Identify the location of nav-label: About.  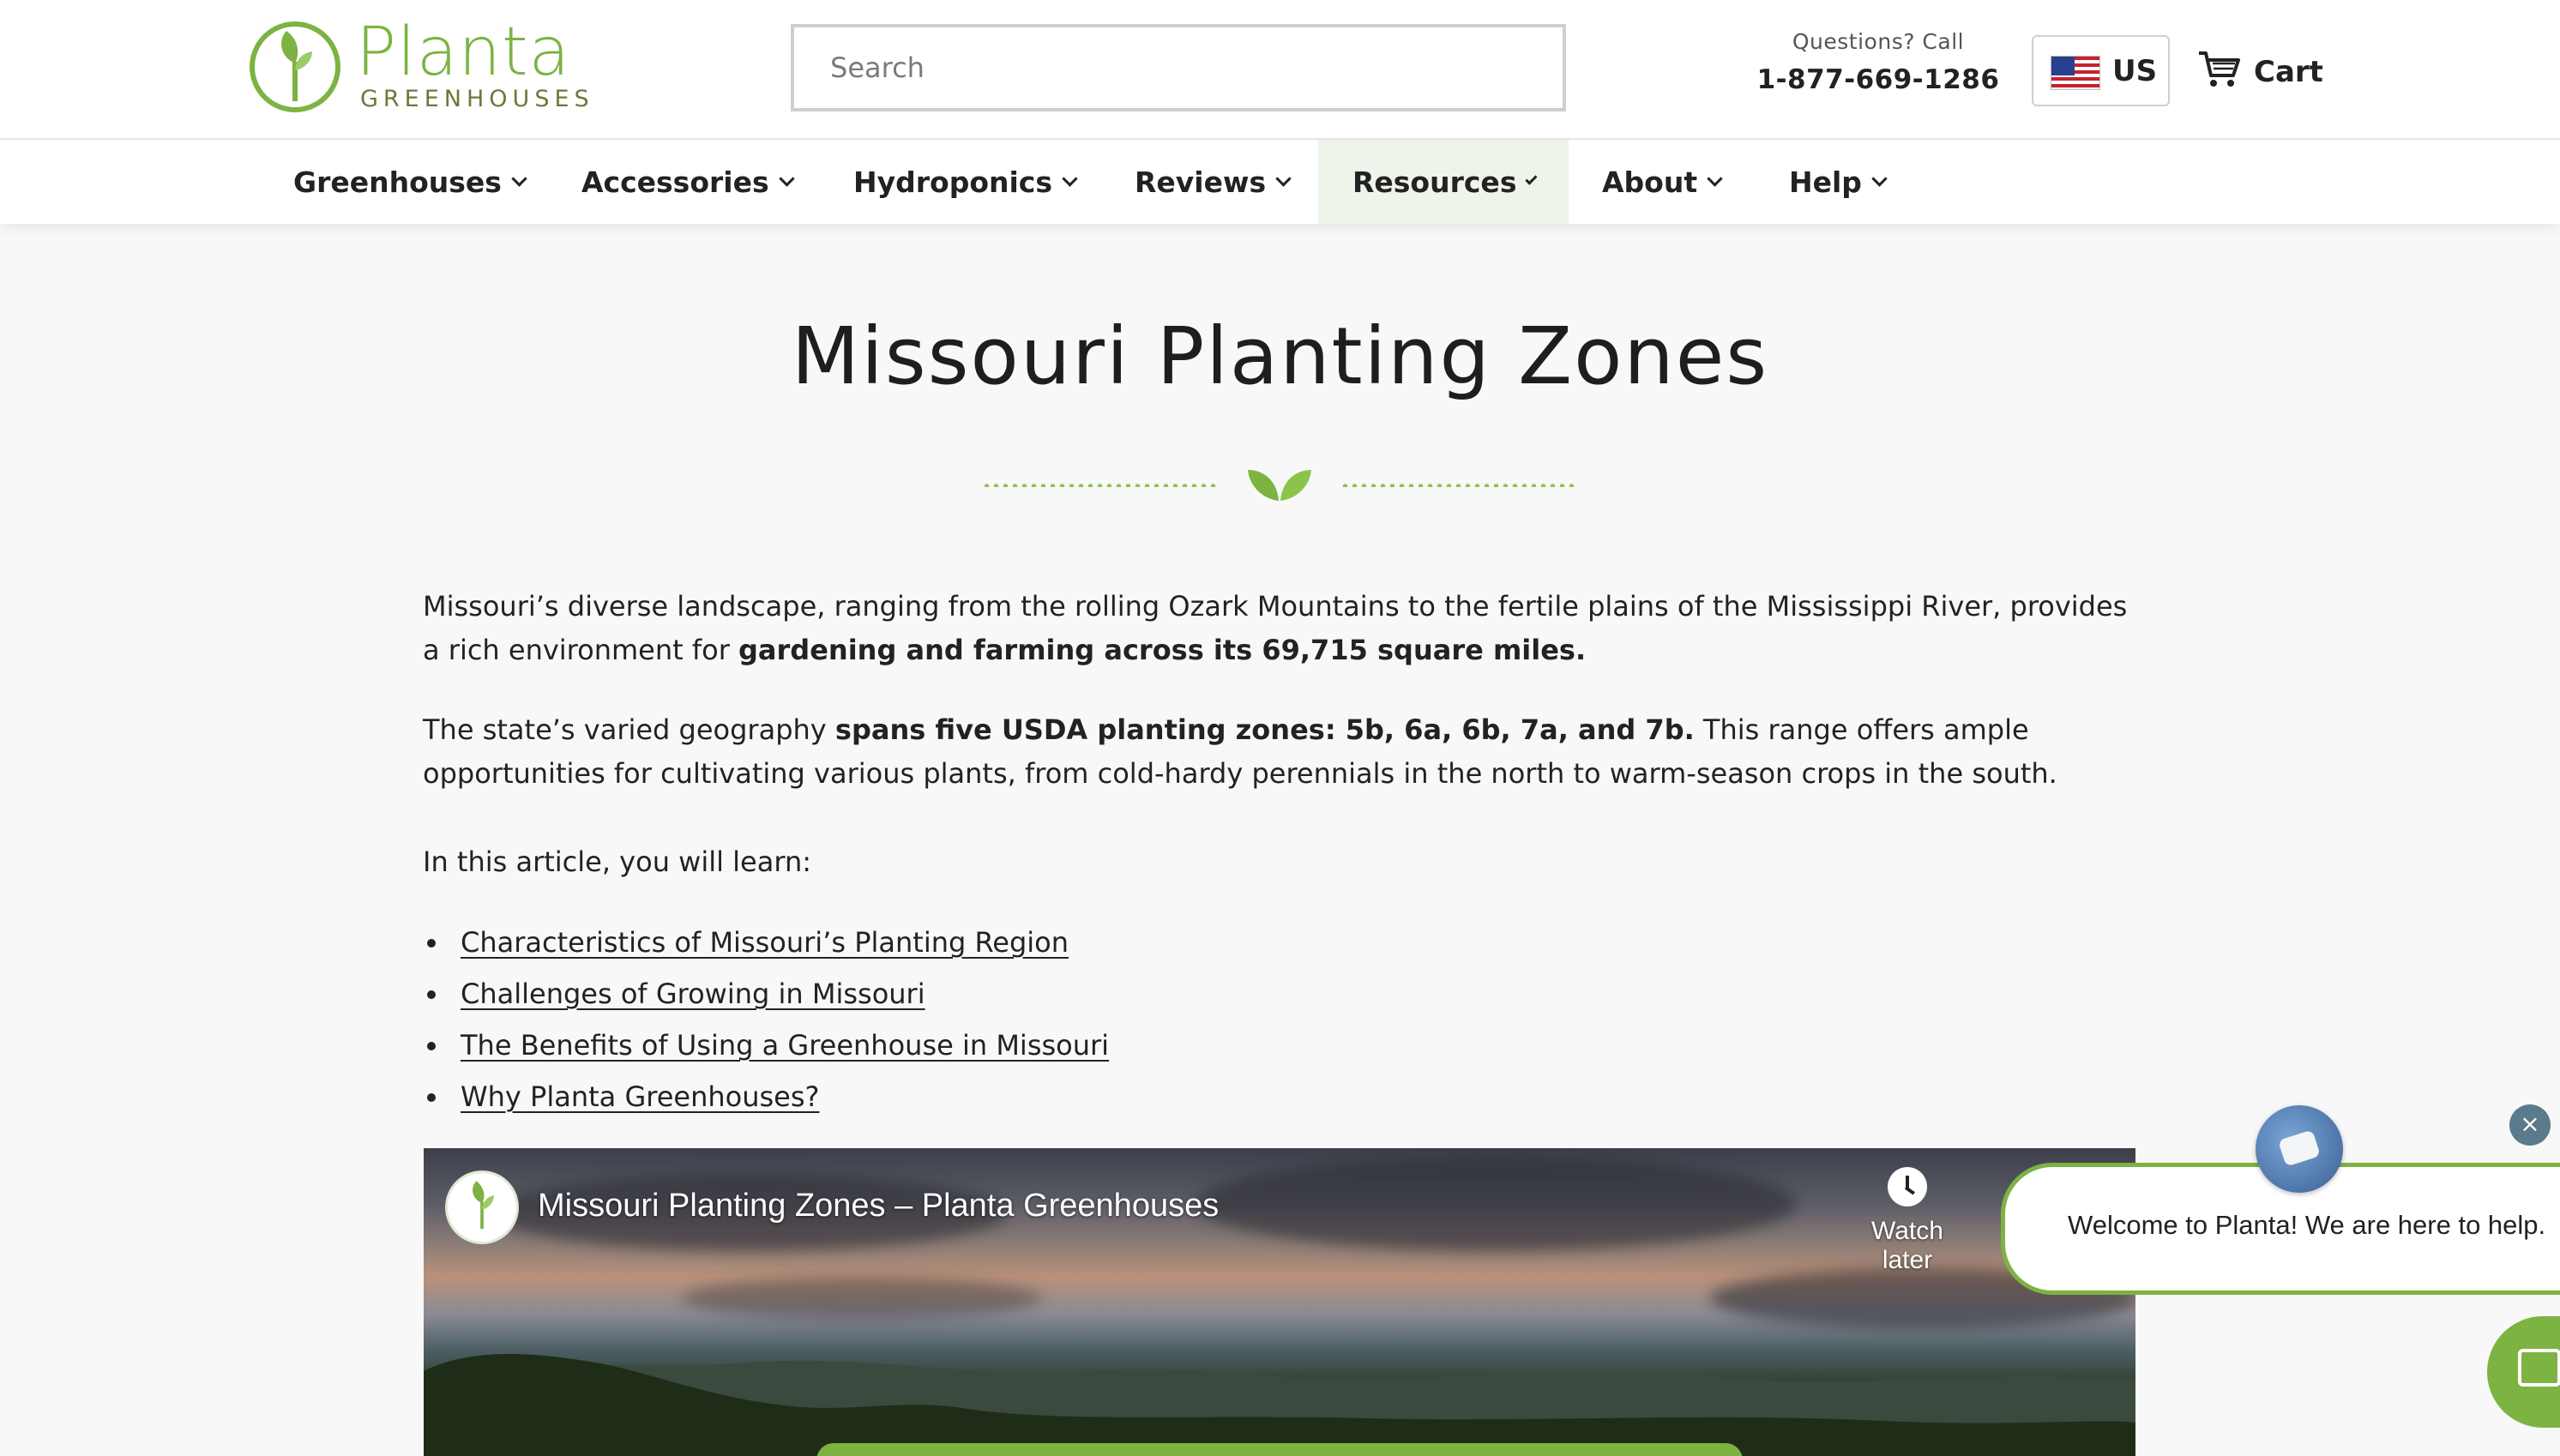
(1650, 182).